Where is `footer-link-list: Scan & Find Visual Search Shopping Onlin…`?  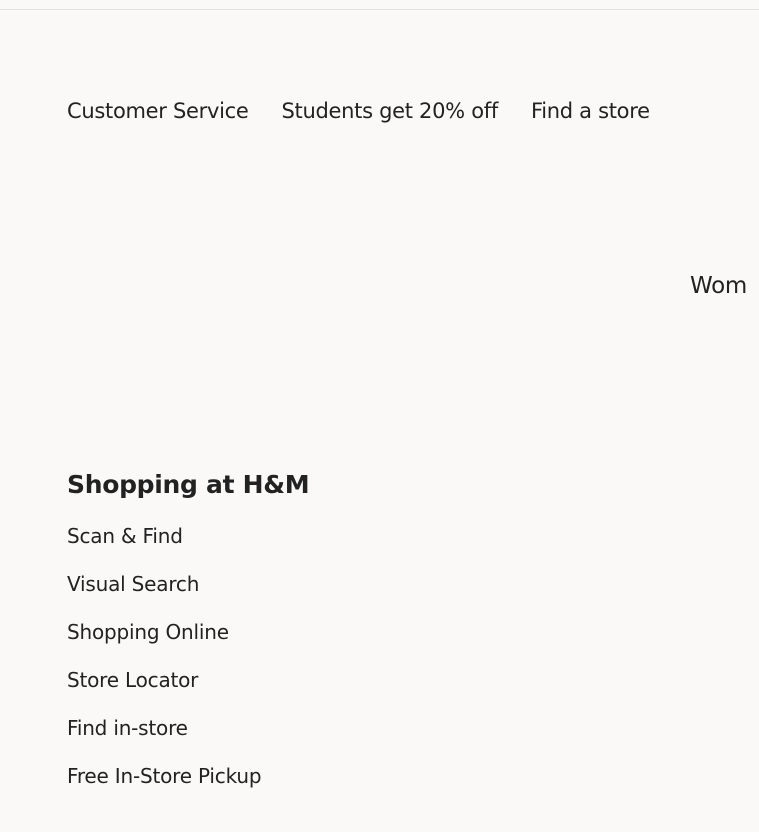
footer-link-list: Scan & Find Visual Search Shopping Onlin… is located at coordinates (188, 665).